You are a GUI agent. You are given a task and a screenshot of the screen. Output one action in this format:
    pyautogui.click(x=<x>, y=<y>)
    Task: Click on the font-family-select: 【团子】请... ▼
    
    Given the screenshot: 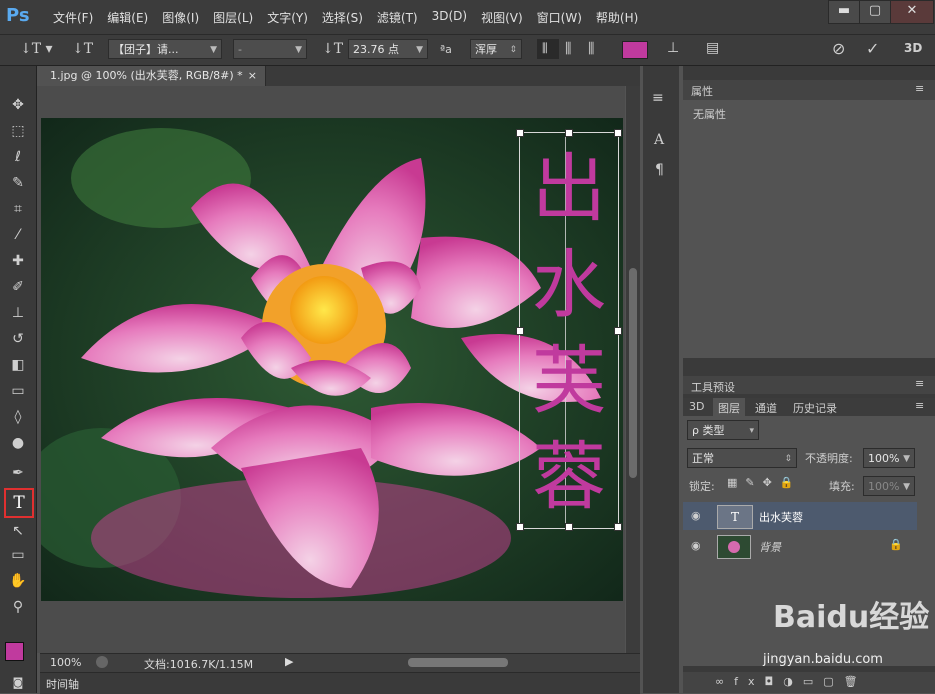 What is the action you would take?
    pyautogui.click(x=165, y=49)
    